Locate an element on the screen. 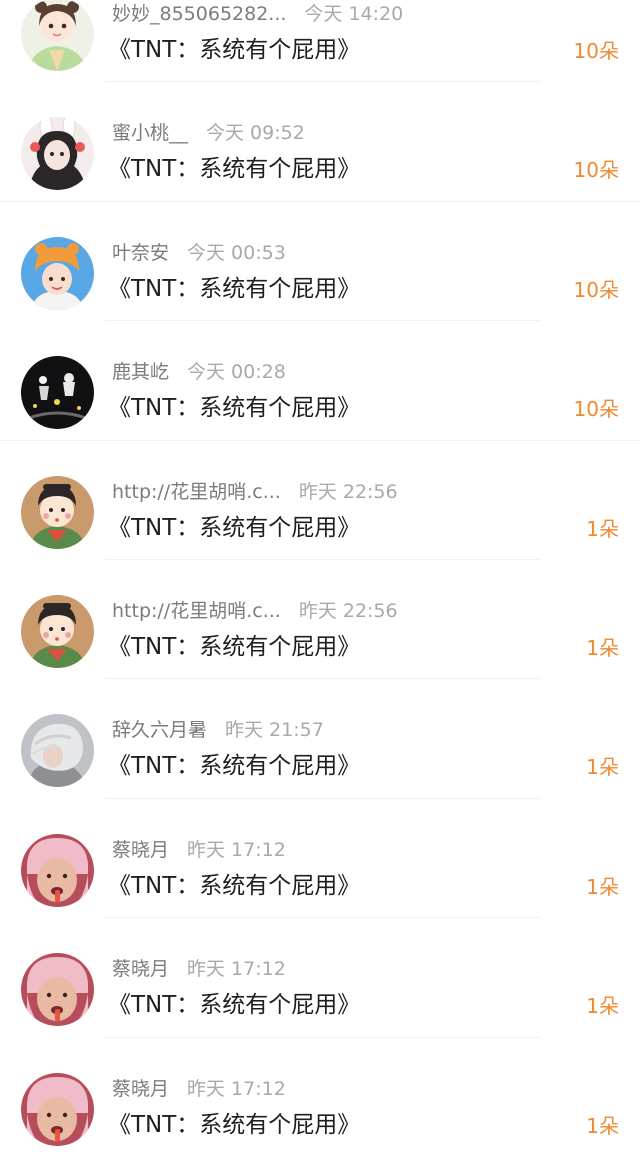  user-name: 辞久六月暑 is located at coordinates (159, 730).